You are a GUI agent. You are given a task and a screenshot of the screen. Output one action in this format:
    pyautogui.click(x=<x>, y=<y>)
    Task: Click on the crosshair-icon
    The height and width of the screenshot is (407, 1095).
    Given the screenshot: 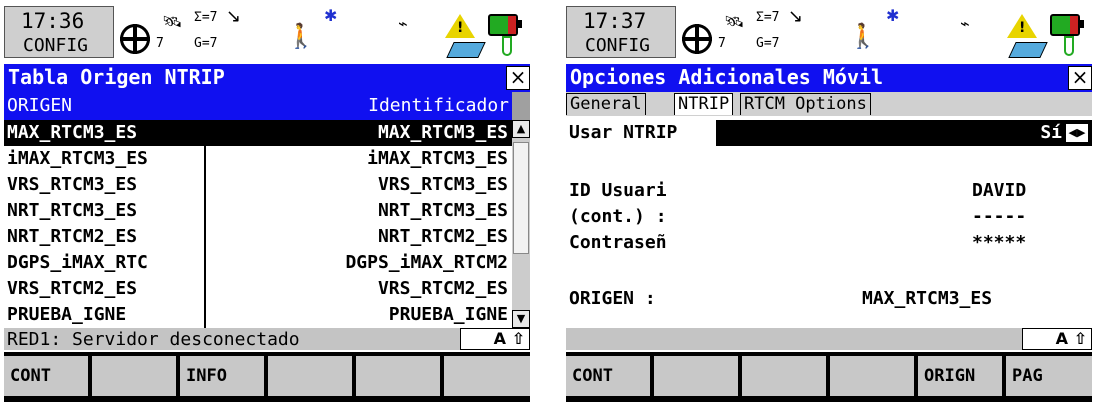 What is the action you would take?
    pyautogui.click(x=135, y=39)
    